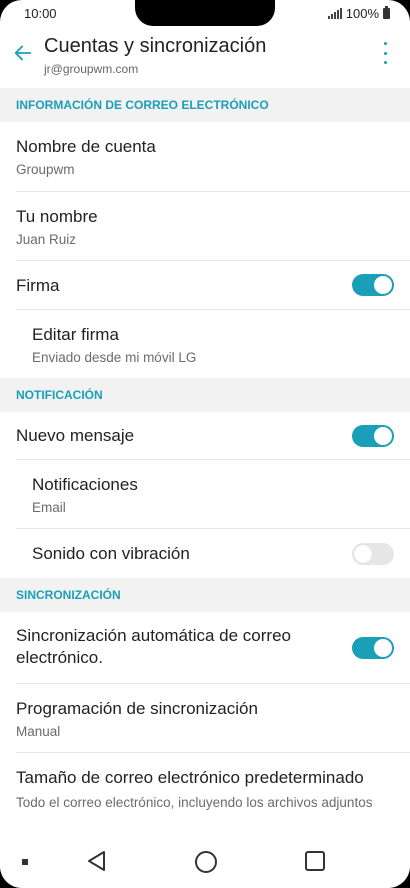 The width and height of the screenshot is (410, 888). I want to click on notifications-label: Notificaciones, so click(85, 484).